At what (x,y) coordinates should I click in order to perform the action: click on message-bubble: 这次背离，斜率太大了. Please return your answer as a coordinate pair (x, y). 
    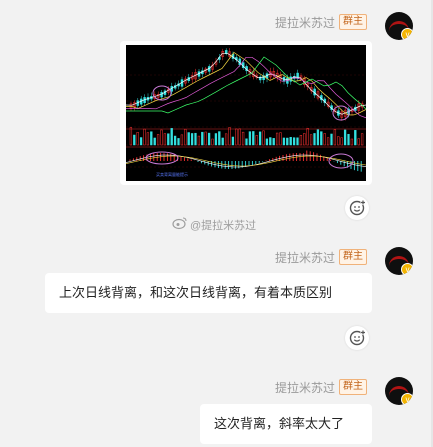
    Looking at the image, I should click on (286, 424).